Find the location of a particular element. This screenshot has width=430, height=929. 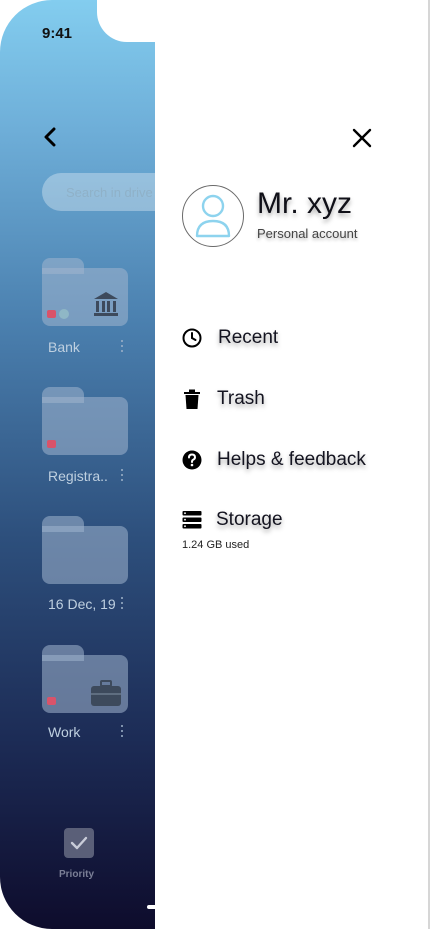

menu-item-trash: Trash is located at coordinates (223, 399).